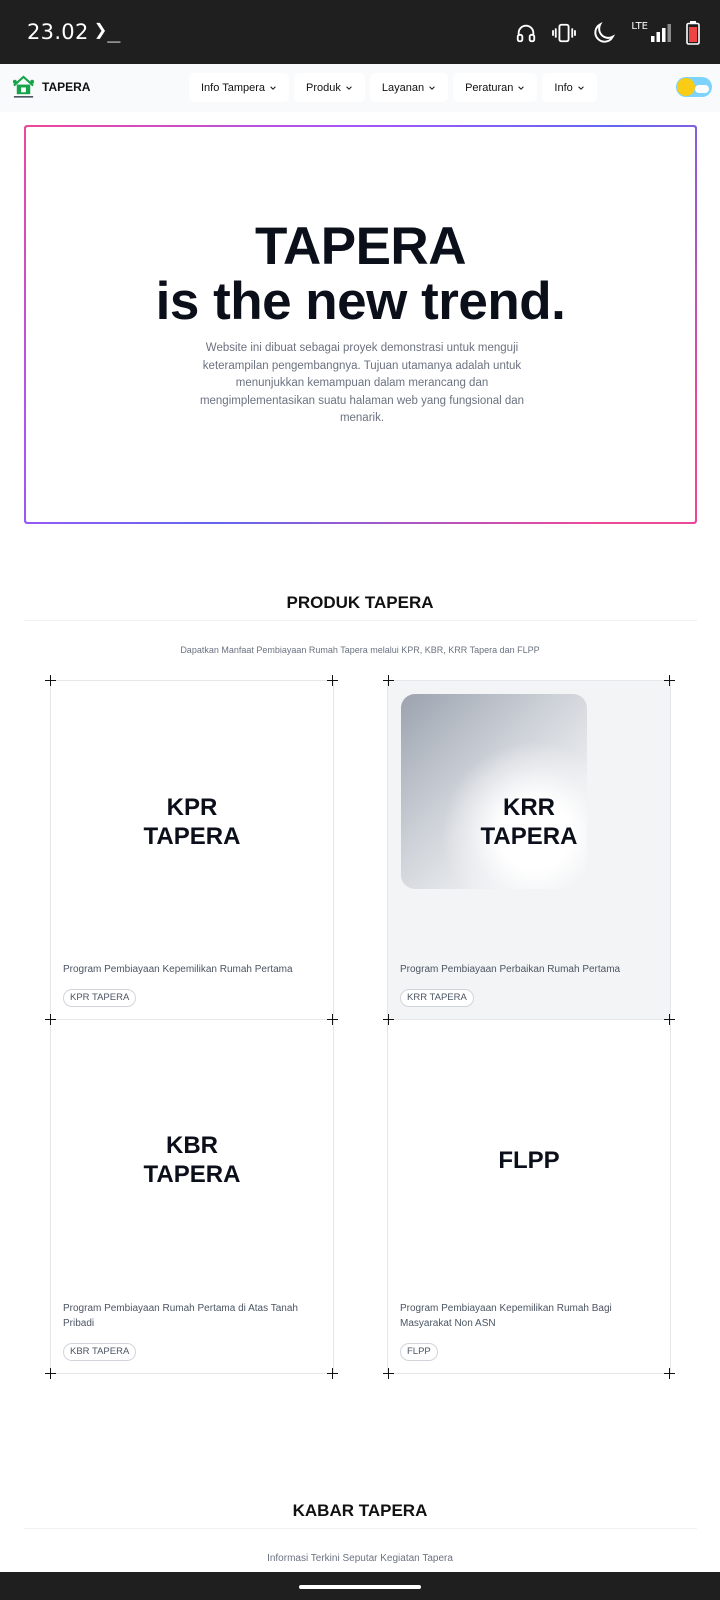 This screenshot has height=1600, width=720. What do you see at coordinates (192, 822) in the screenshot?
I see `card-heading: KPR TAPERA` at bounding box center [192, 822].